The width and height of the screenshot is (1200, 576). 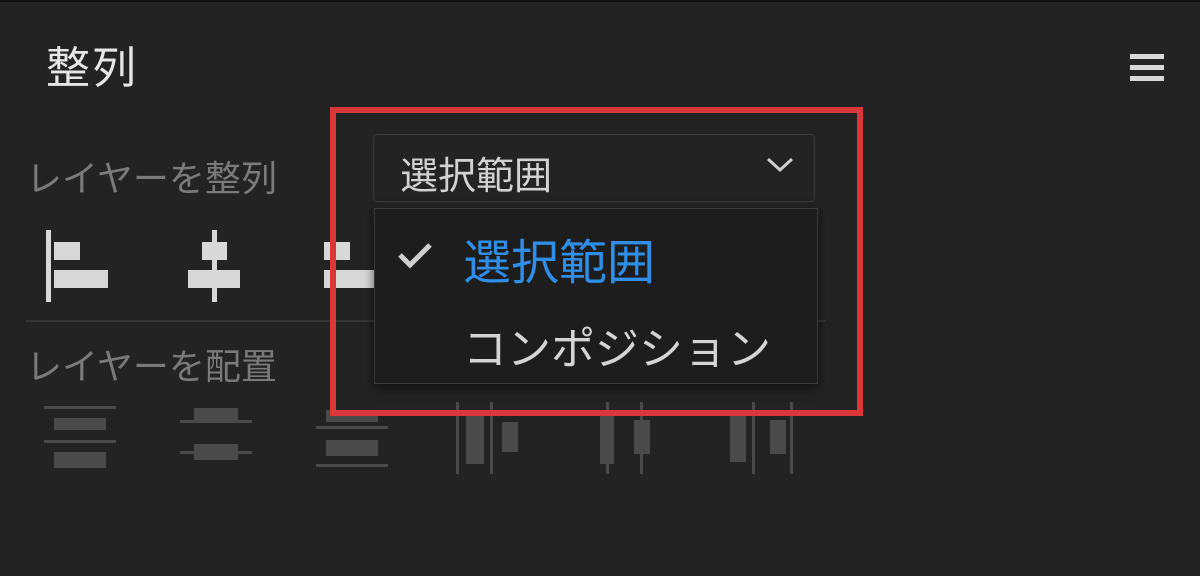 I want to click on align-to-selected-value: 選択範囲, so click(x=476, y=176).